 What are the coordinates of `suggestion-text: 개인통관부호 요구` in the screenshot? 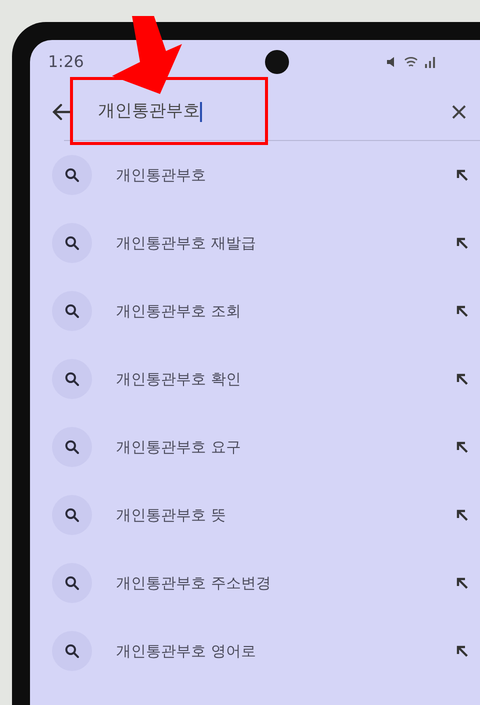 It's located at (178, 447).